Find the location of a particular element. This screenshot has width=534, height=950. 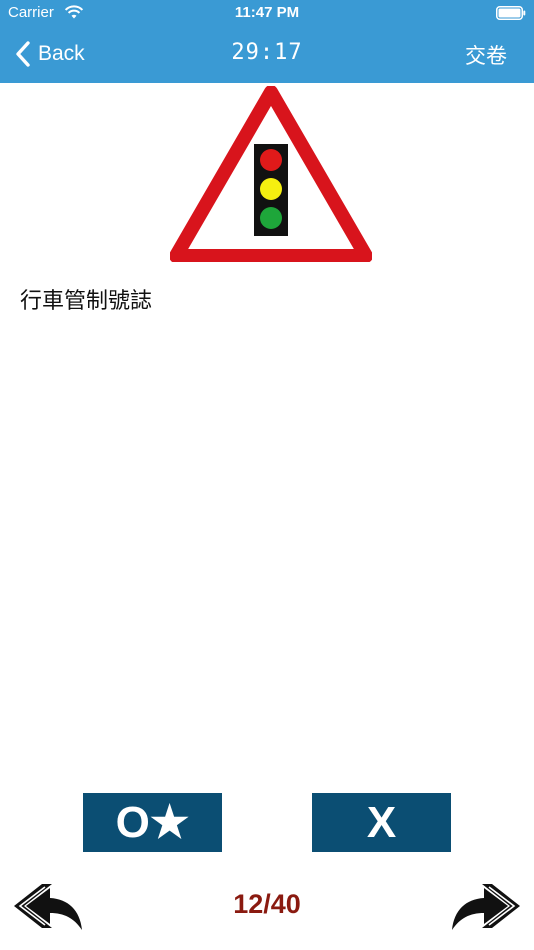

header: Carrier 11:47 PM Back 29:17 交卷 is located at coordinates (267, 41).